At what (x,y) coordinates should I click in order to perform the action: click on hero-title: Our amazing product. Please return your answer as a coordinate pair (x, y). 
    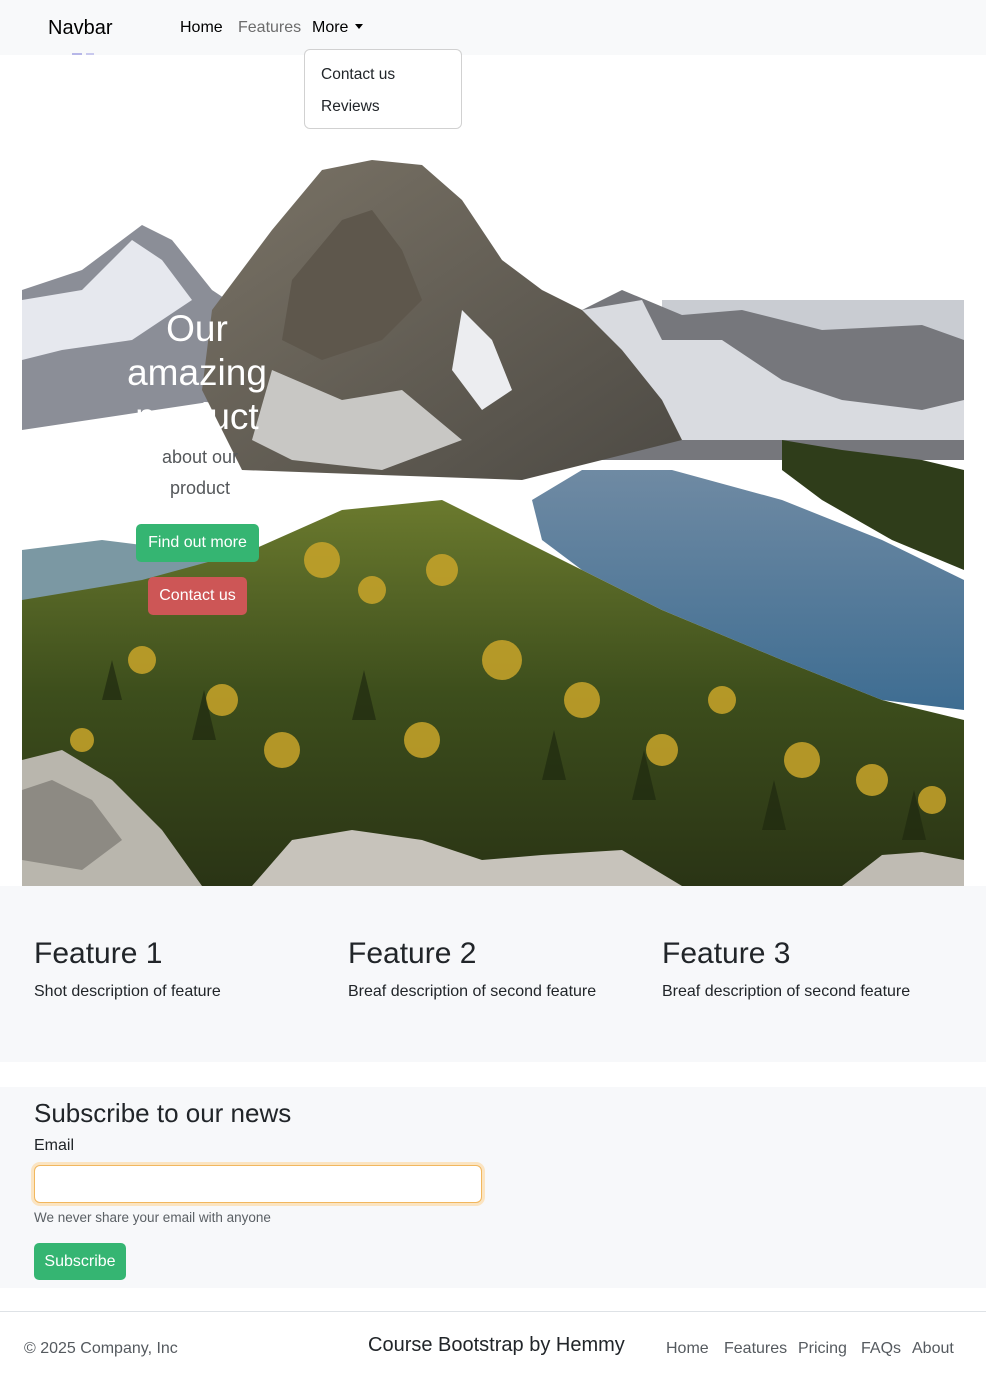
    Looking at the image, I should click on (197, 372).